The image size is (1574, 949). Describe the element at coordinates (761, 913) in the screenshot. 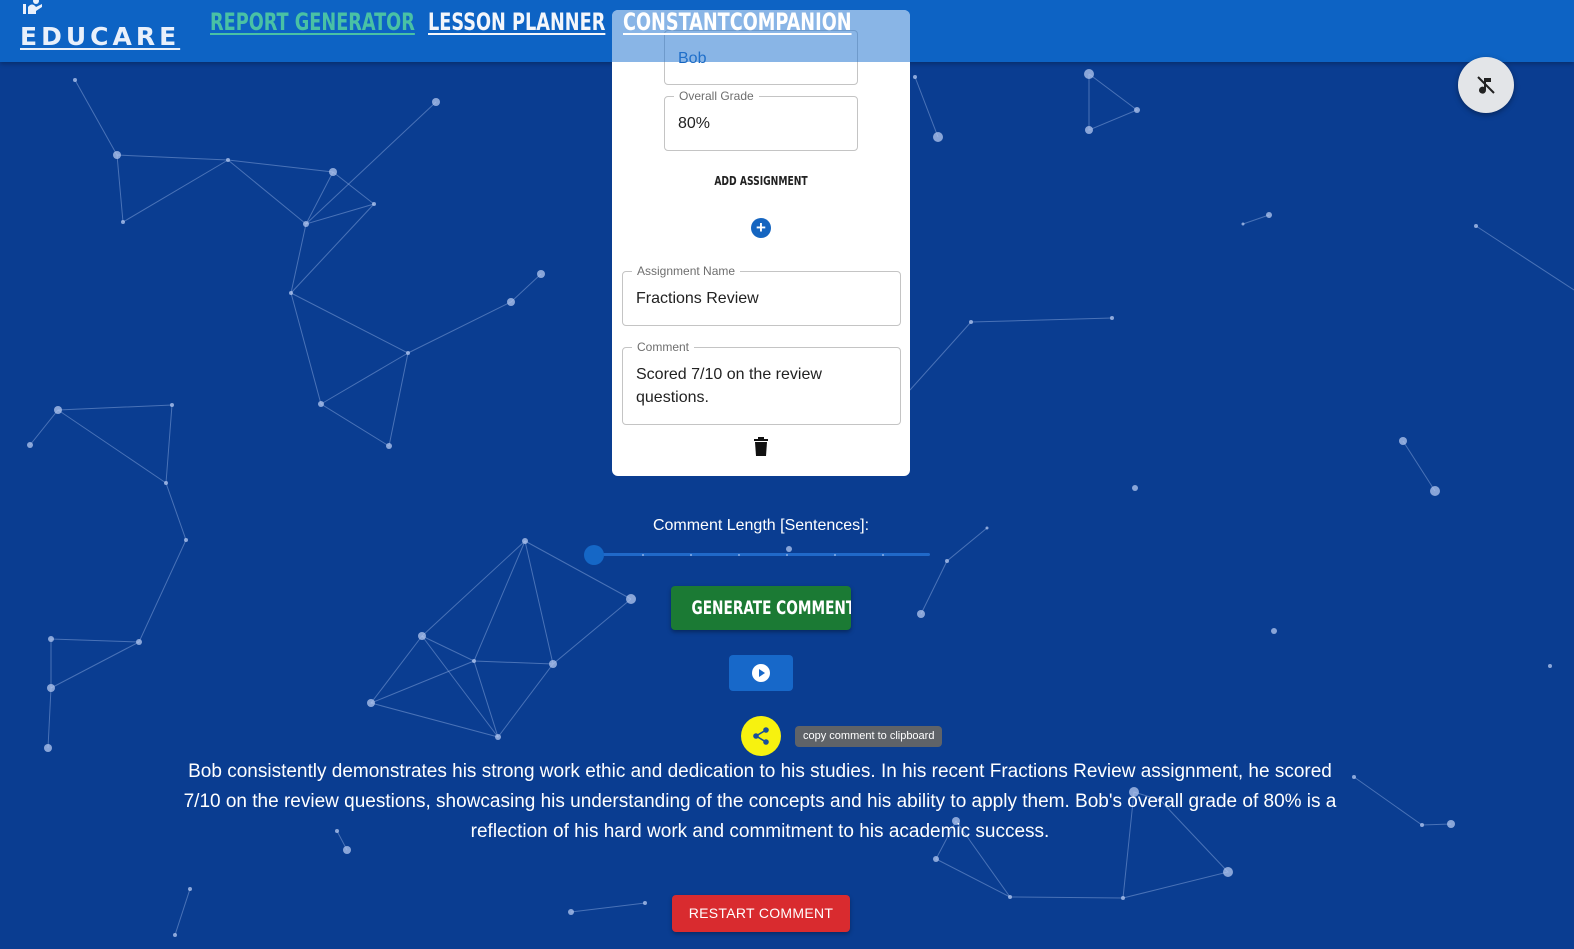

I see `restart-comment-button: RESTART COMMENT` at that location.